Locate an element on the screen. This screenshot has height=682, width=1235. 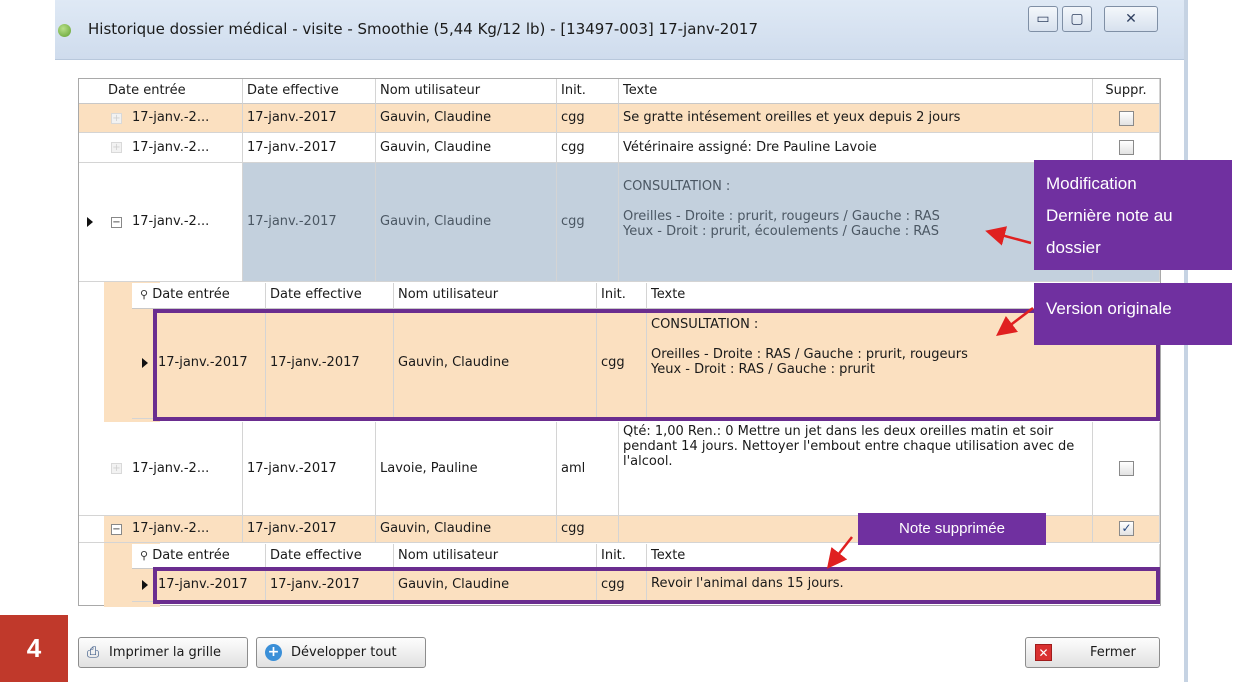
arrow-original is located at coordinates (1015, 322).